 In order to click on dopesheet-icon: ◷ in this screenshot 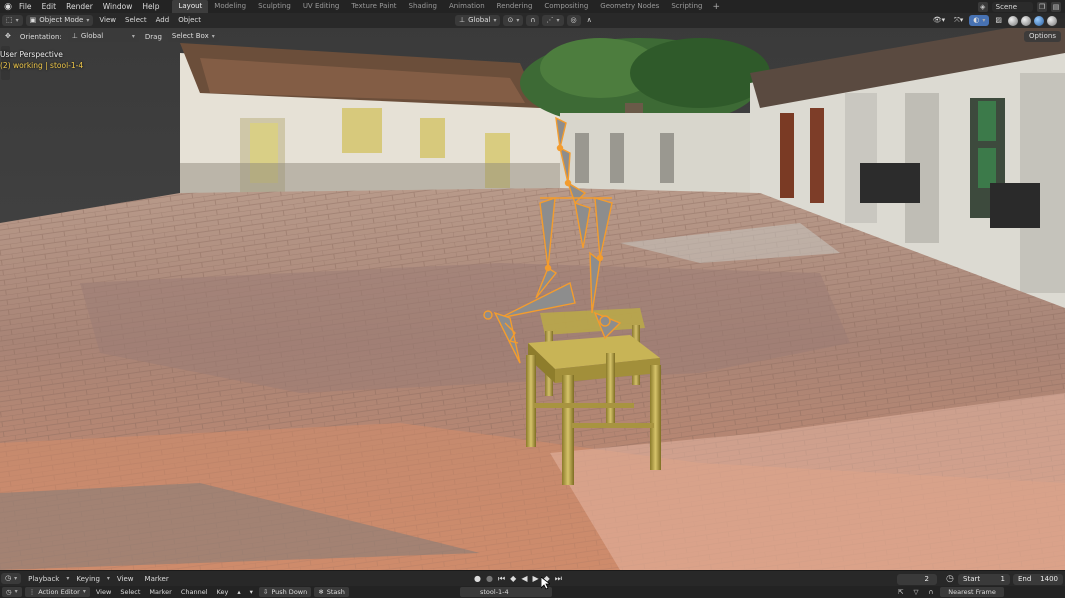, I will do `click(9, 592)`.